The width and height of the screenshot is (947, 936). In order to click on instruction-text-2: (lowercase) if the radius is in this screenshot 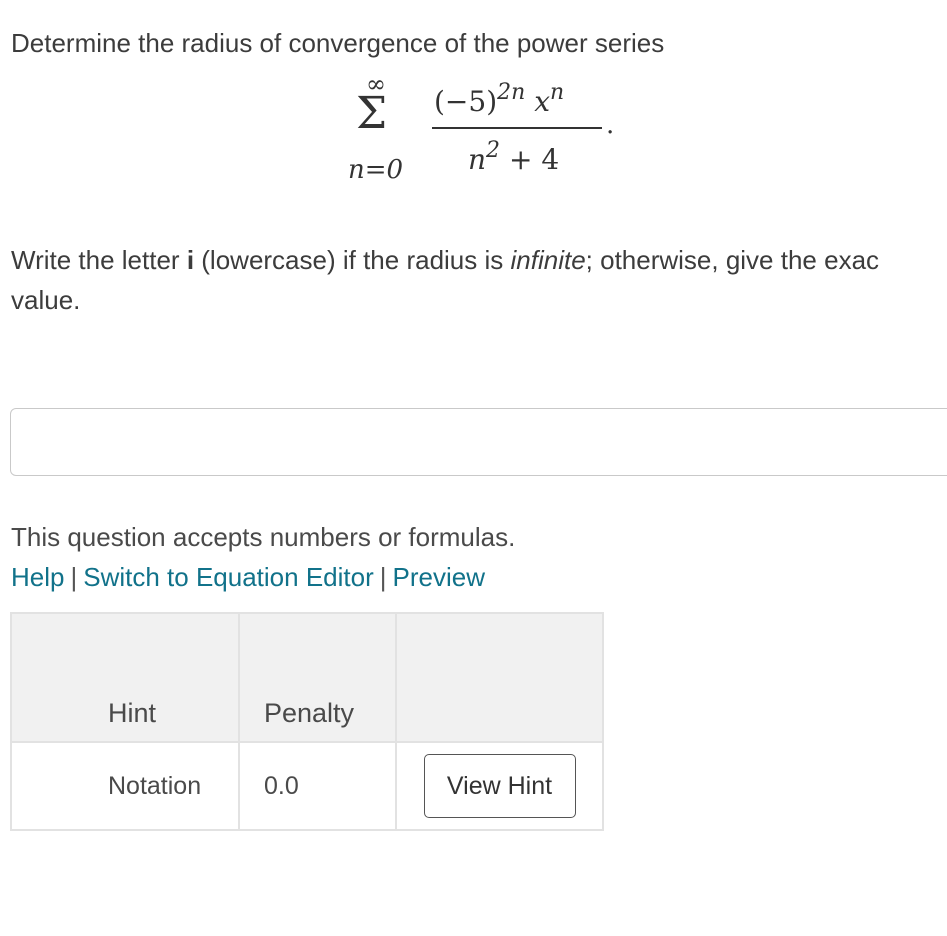, I will do `click(352, 260)`.